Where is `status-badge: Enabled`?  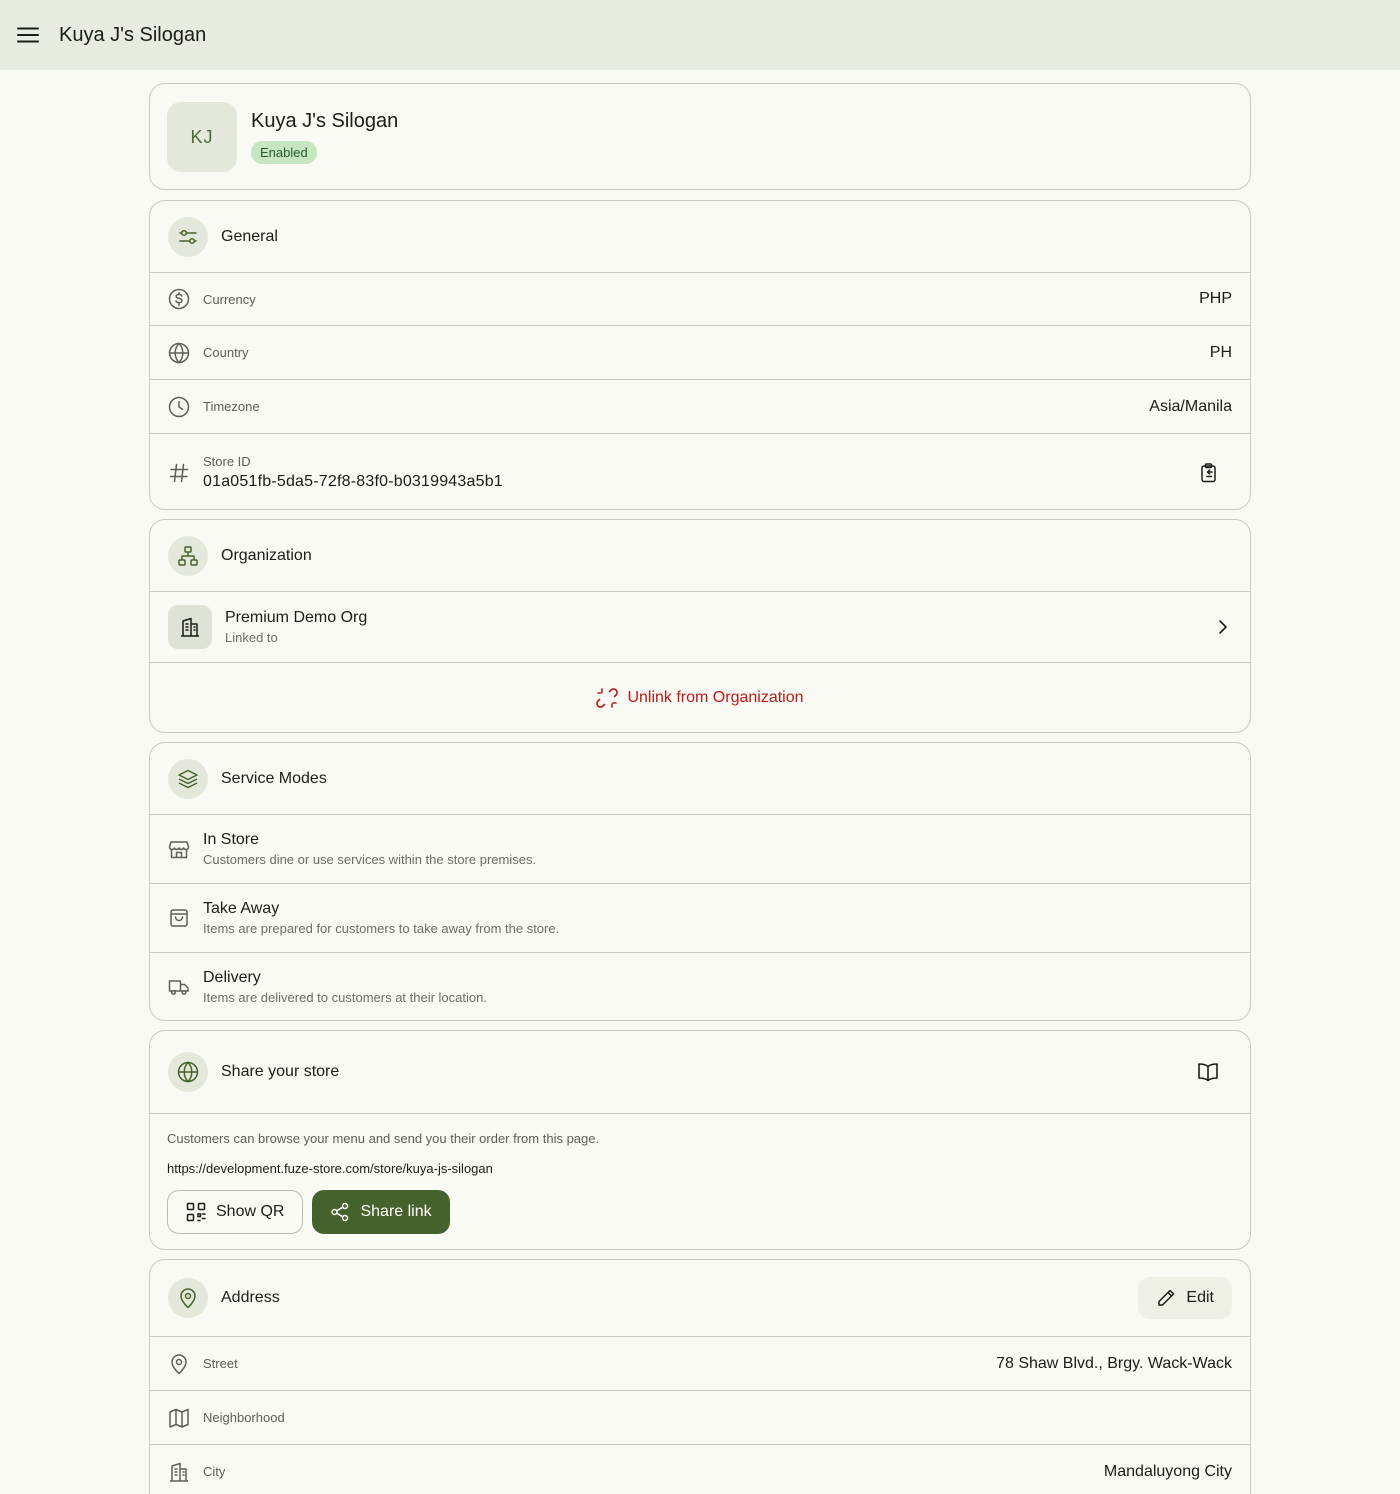 status-badge: Enabled is located at coordinates (284, 152).